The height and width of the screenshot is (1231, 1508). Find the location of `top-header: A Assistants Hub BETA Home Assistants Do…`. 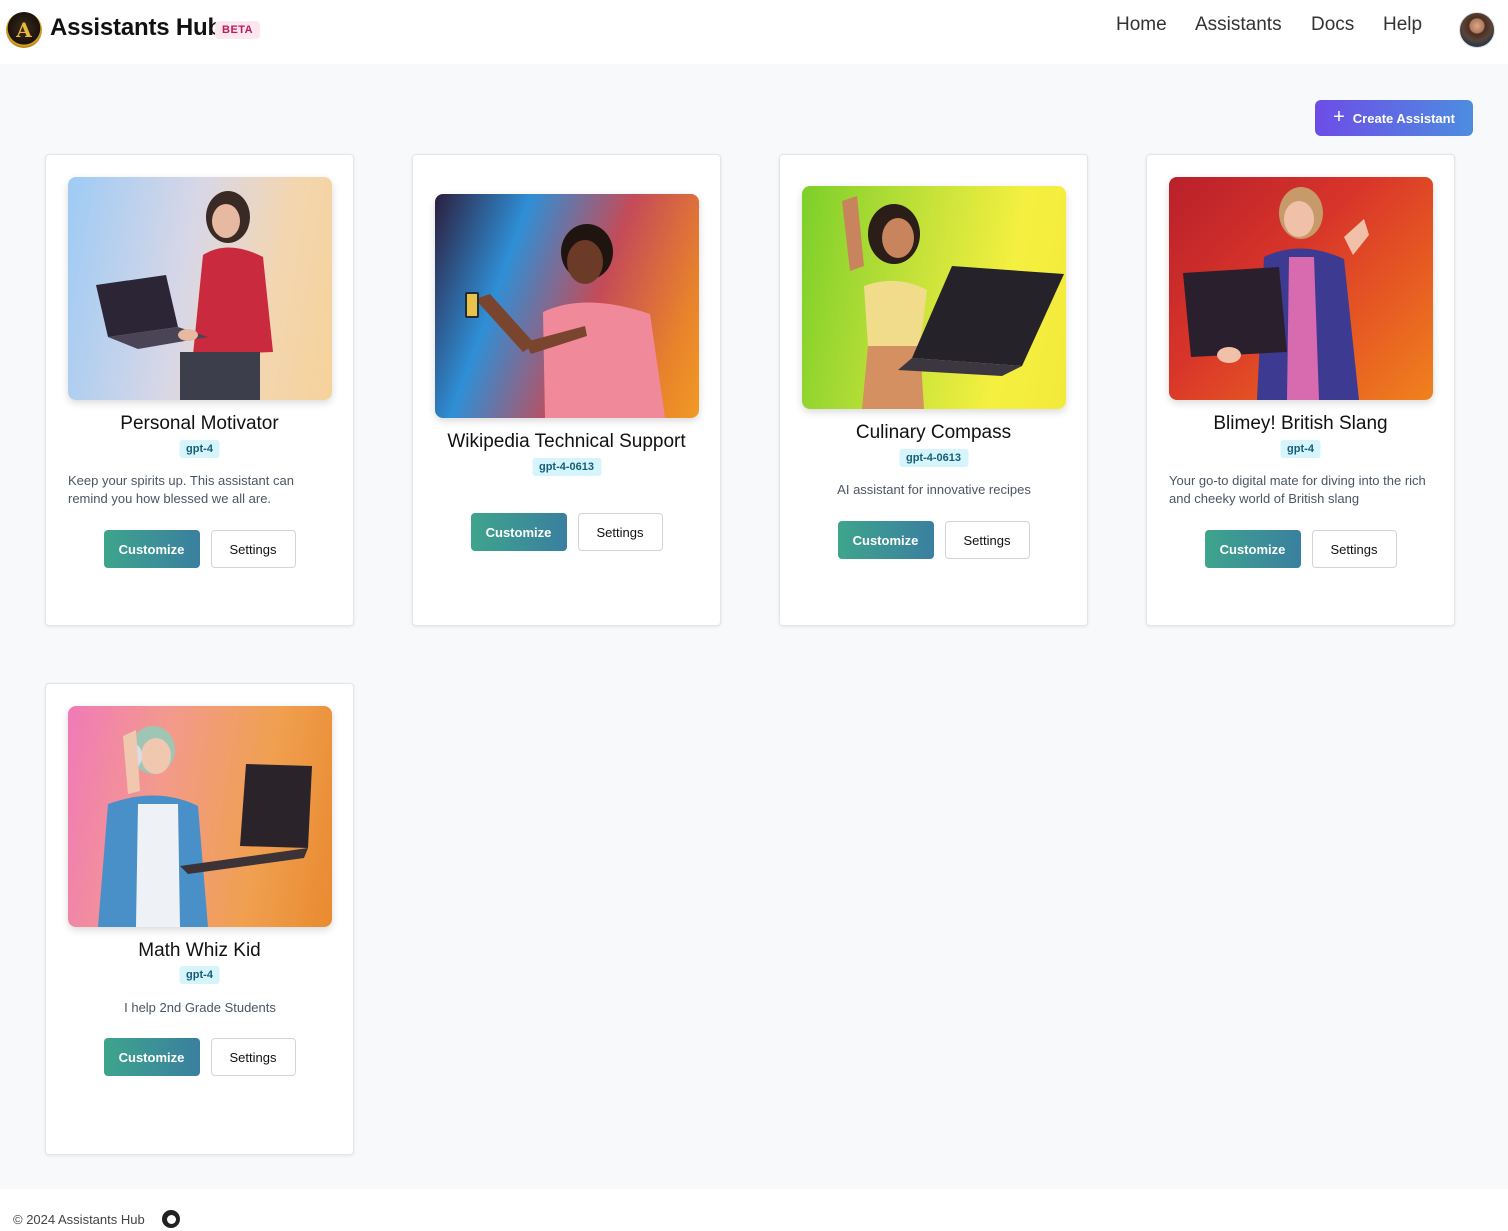

top-header: A Assistants Hub BETA Home Assistants Do… is located at coordinates (754, 32).